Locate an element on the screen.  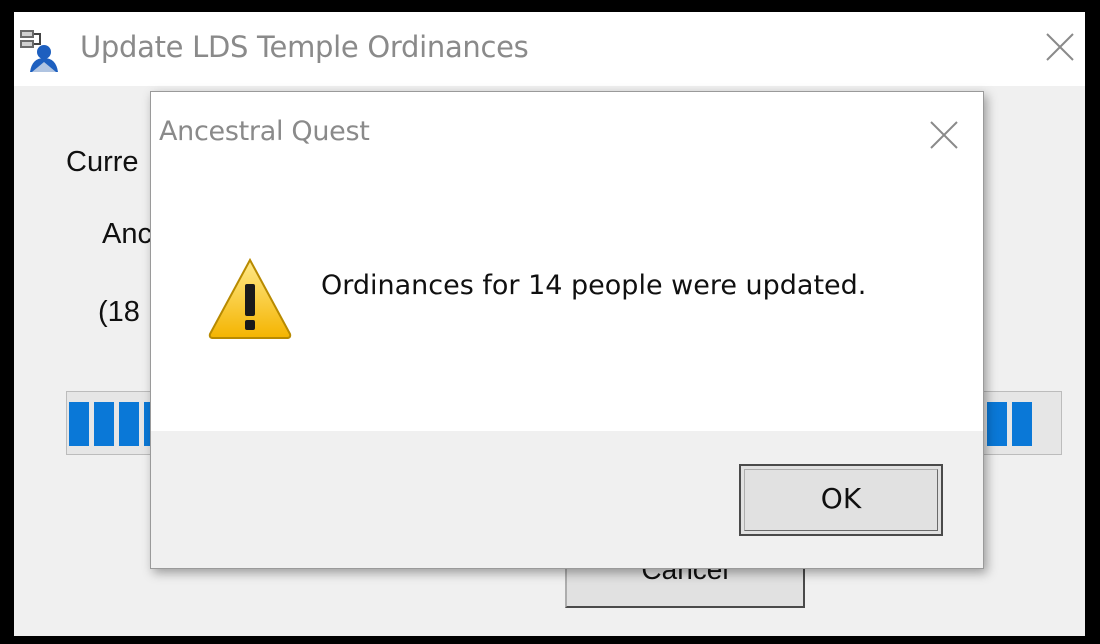
dialog-message: Ordinances for 14 people were updated. is located at coordinates (594, 285).